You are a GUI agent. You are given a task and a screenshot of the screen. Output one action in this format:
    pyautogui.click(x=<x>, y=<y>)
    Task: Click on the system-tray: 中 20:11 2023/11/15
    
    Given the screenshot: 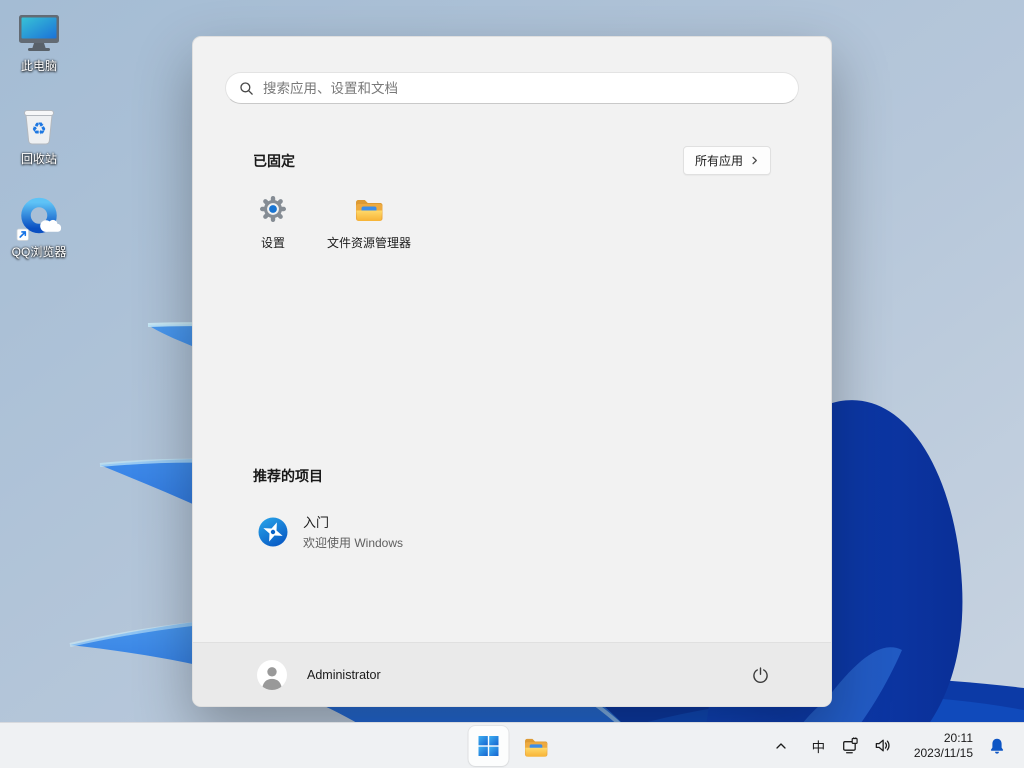 What is the action you would take?
    pyautogui.click(x=895, y=745)
    